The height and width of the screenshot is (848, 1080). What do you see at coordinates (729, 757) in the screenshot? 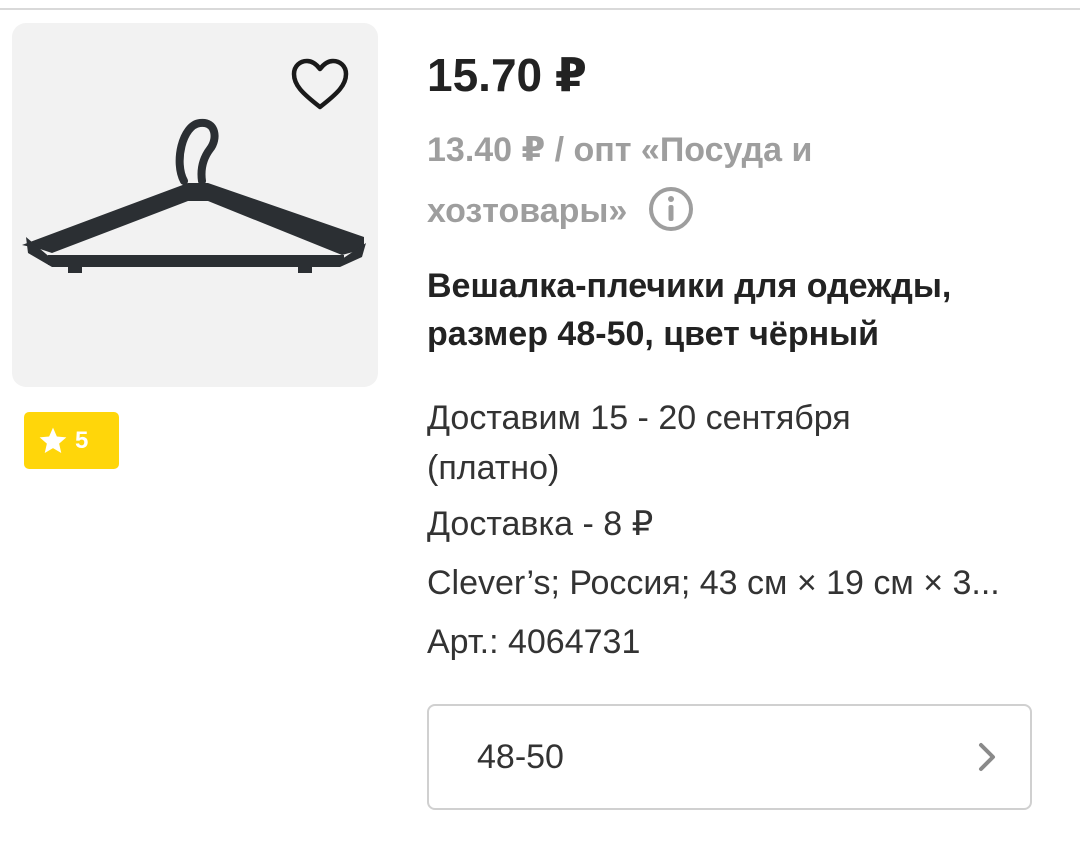
I see `size-selector: 48-50` at bounding box center [729, 757].